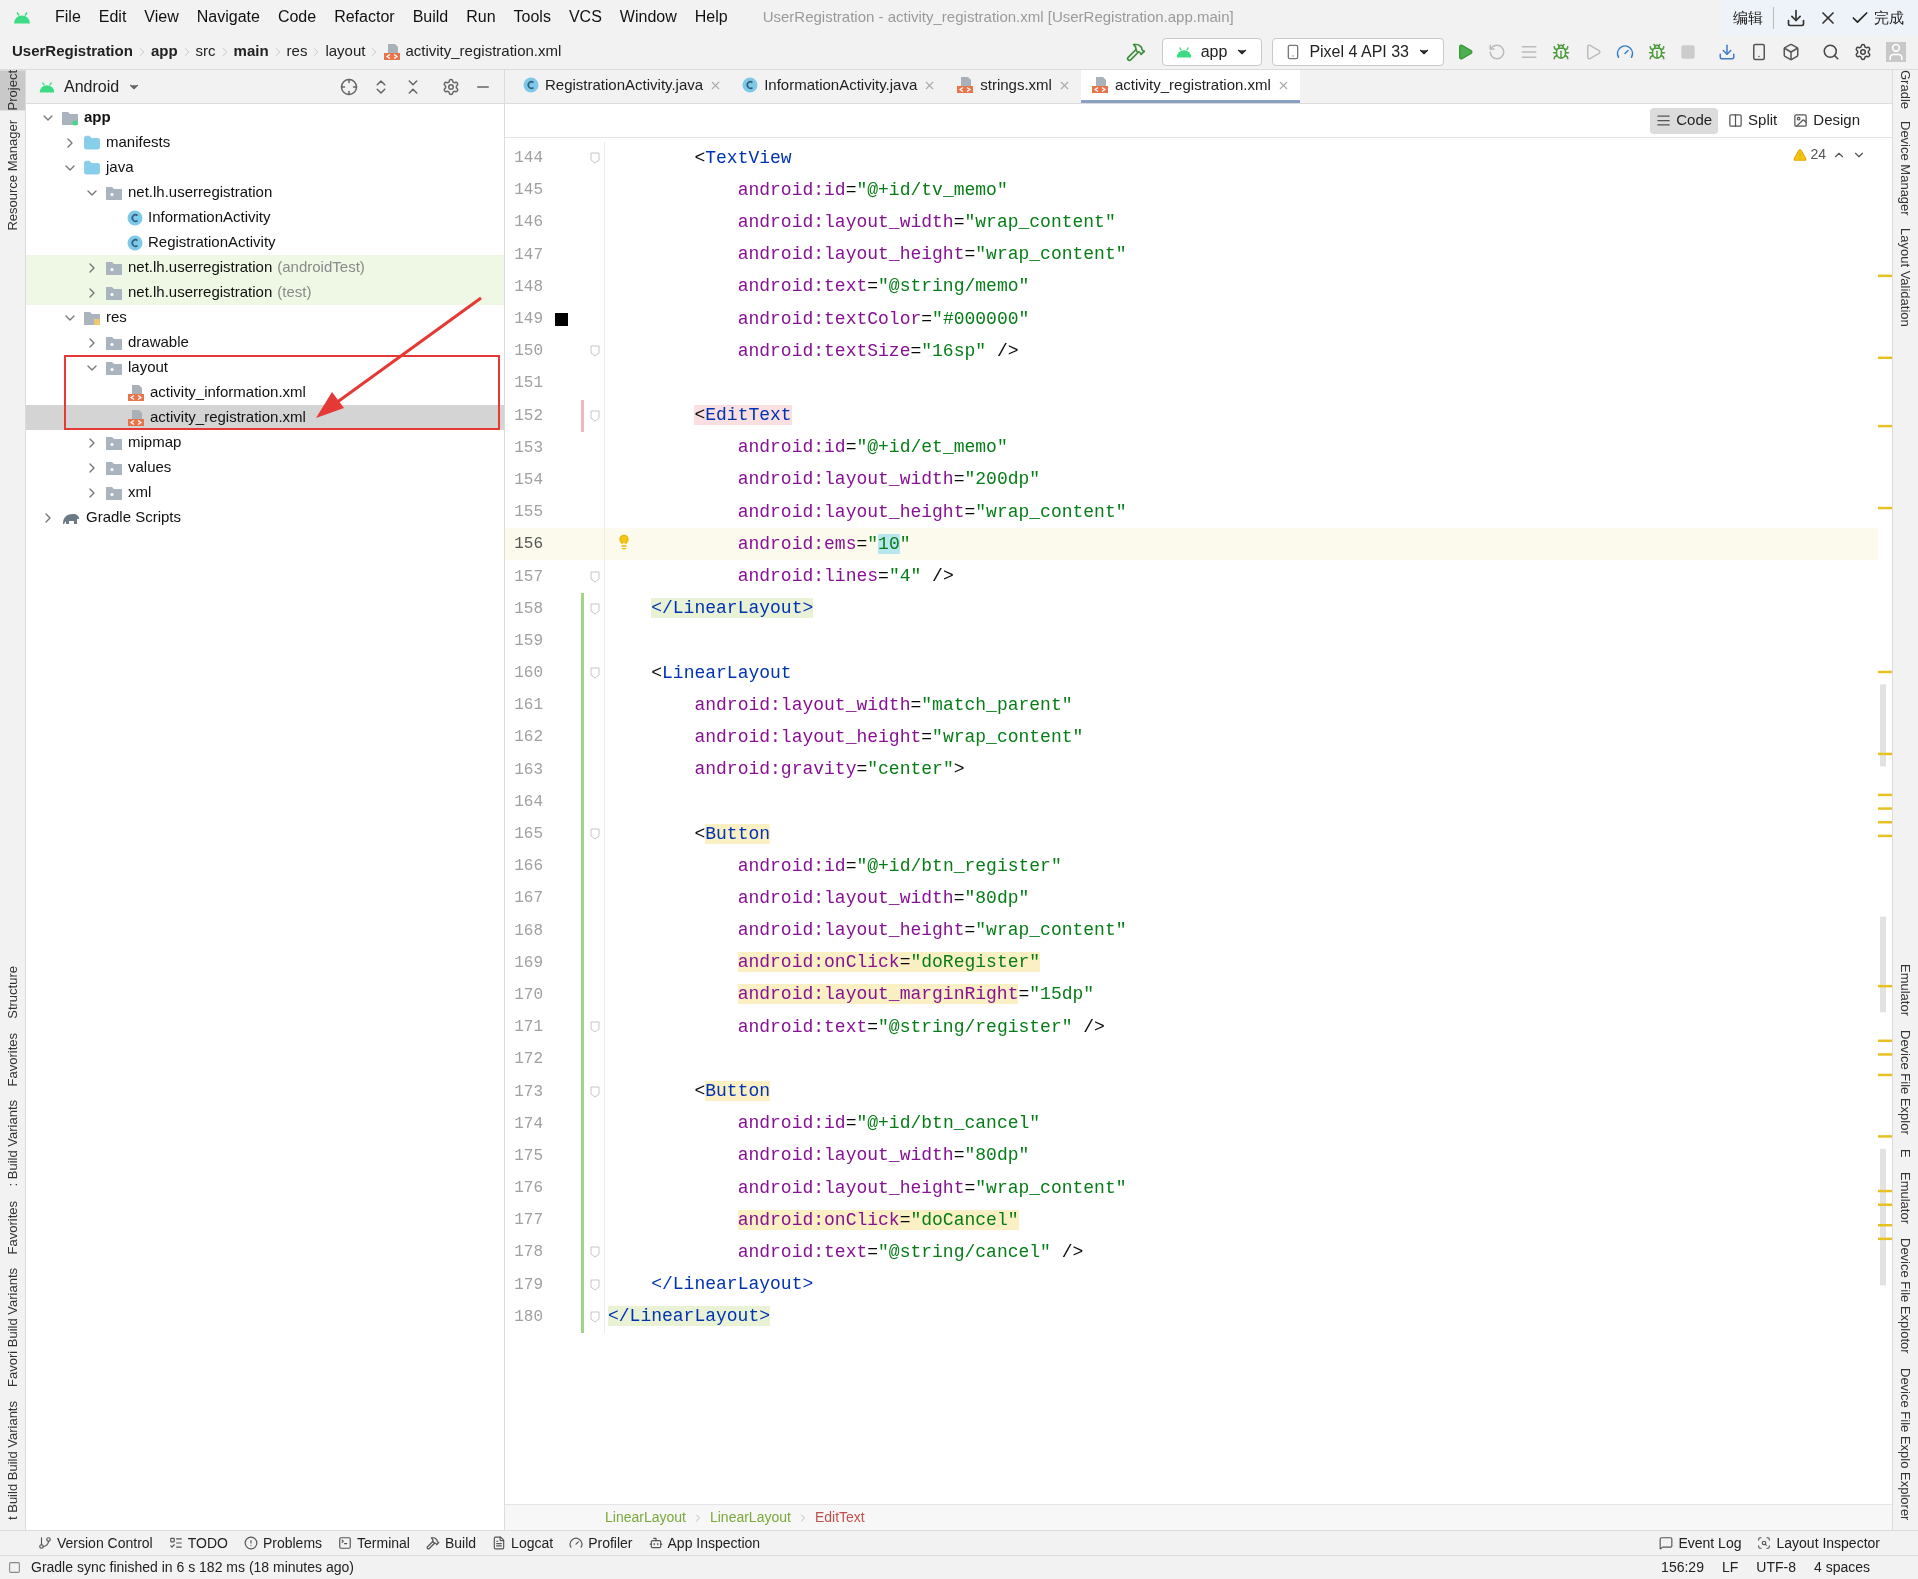  I want to click on tree-item: activity_information.xml, so click(265, 392).